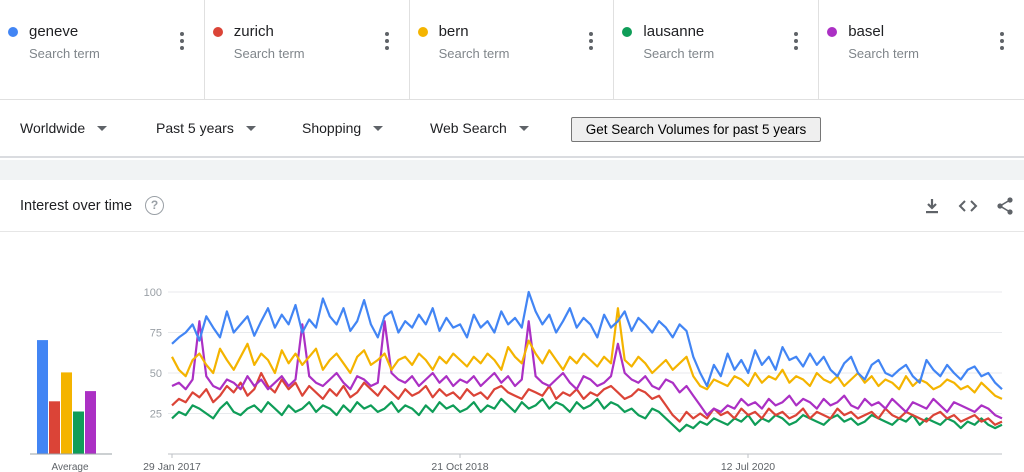 This screenshot has width=1024, height=472. Describe the element at coordinates (76, 206) in the screenshot. I see `card-title: Interest over time` at that location.